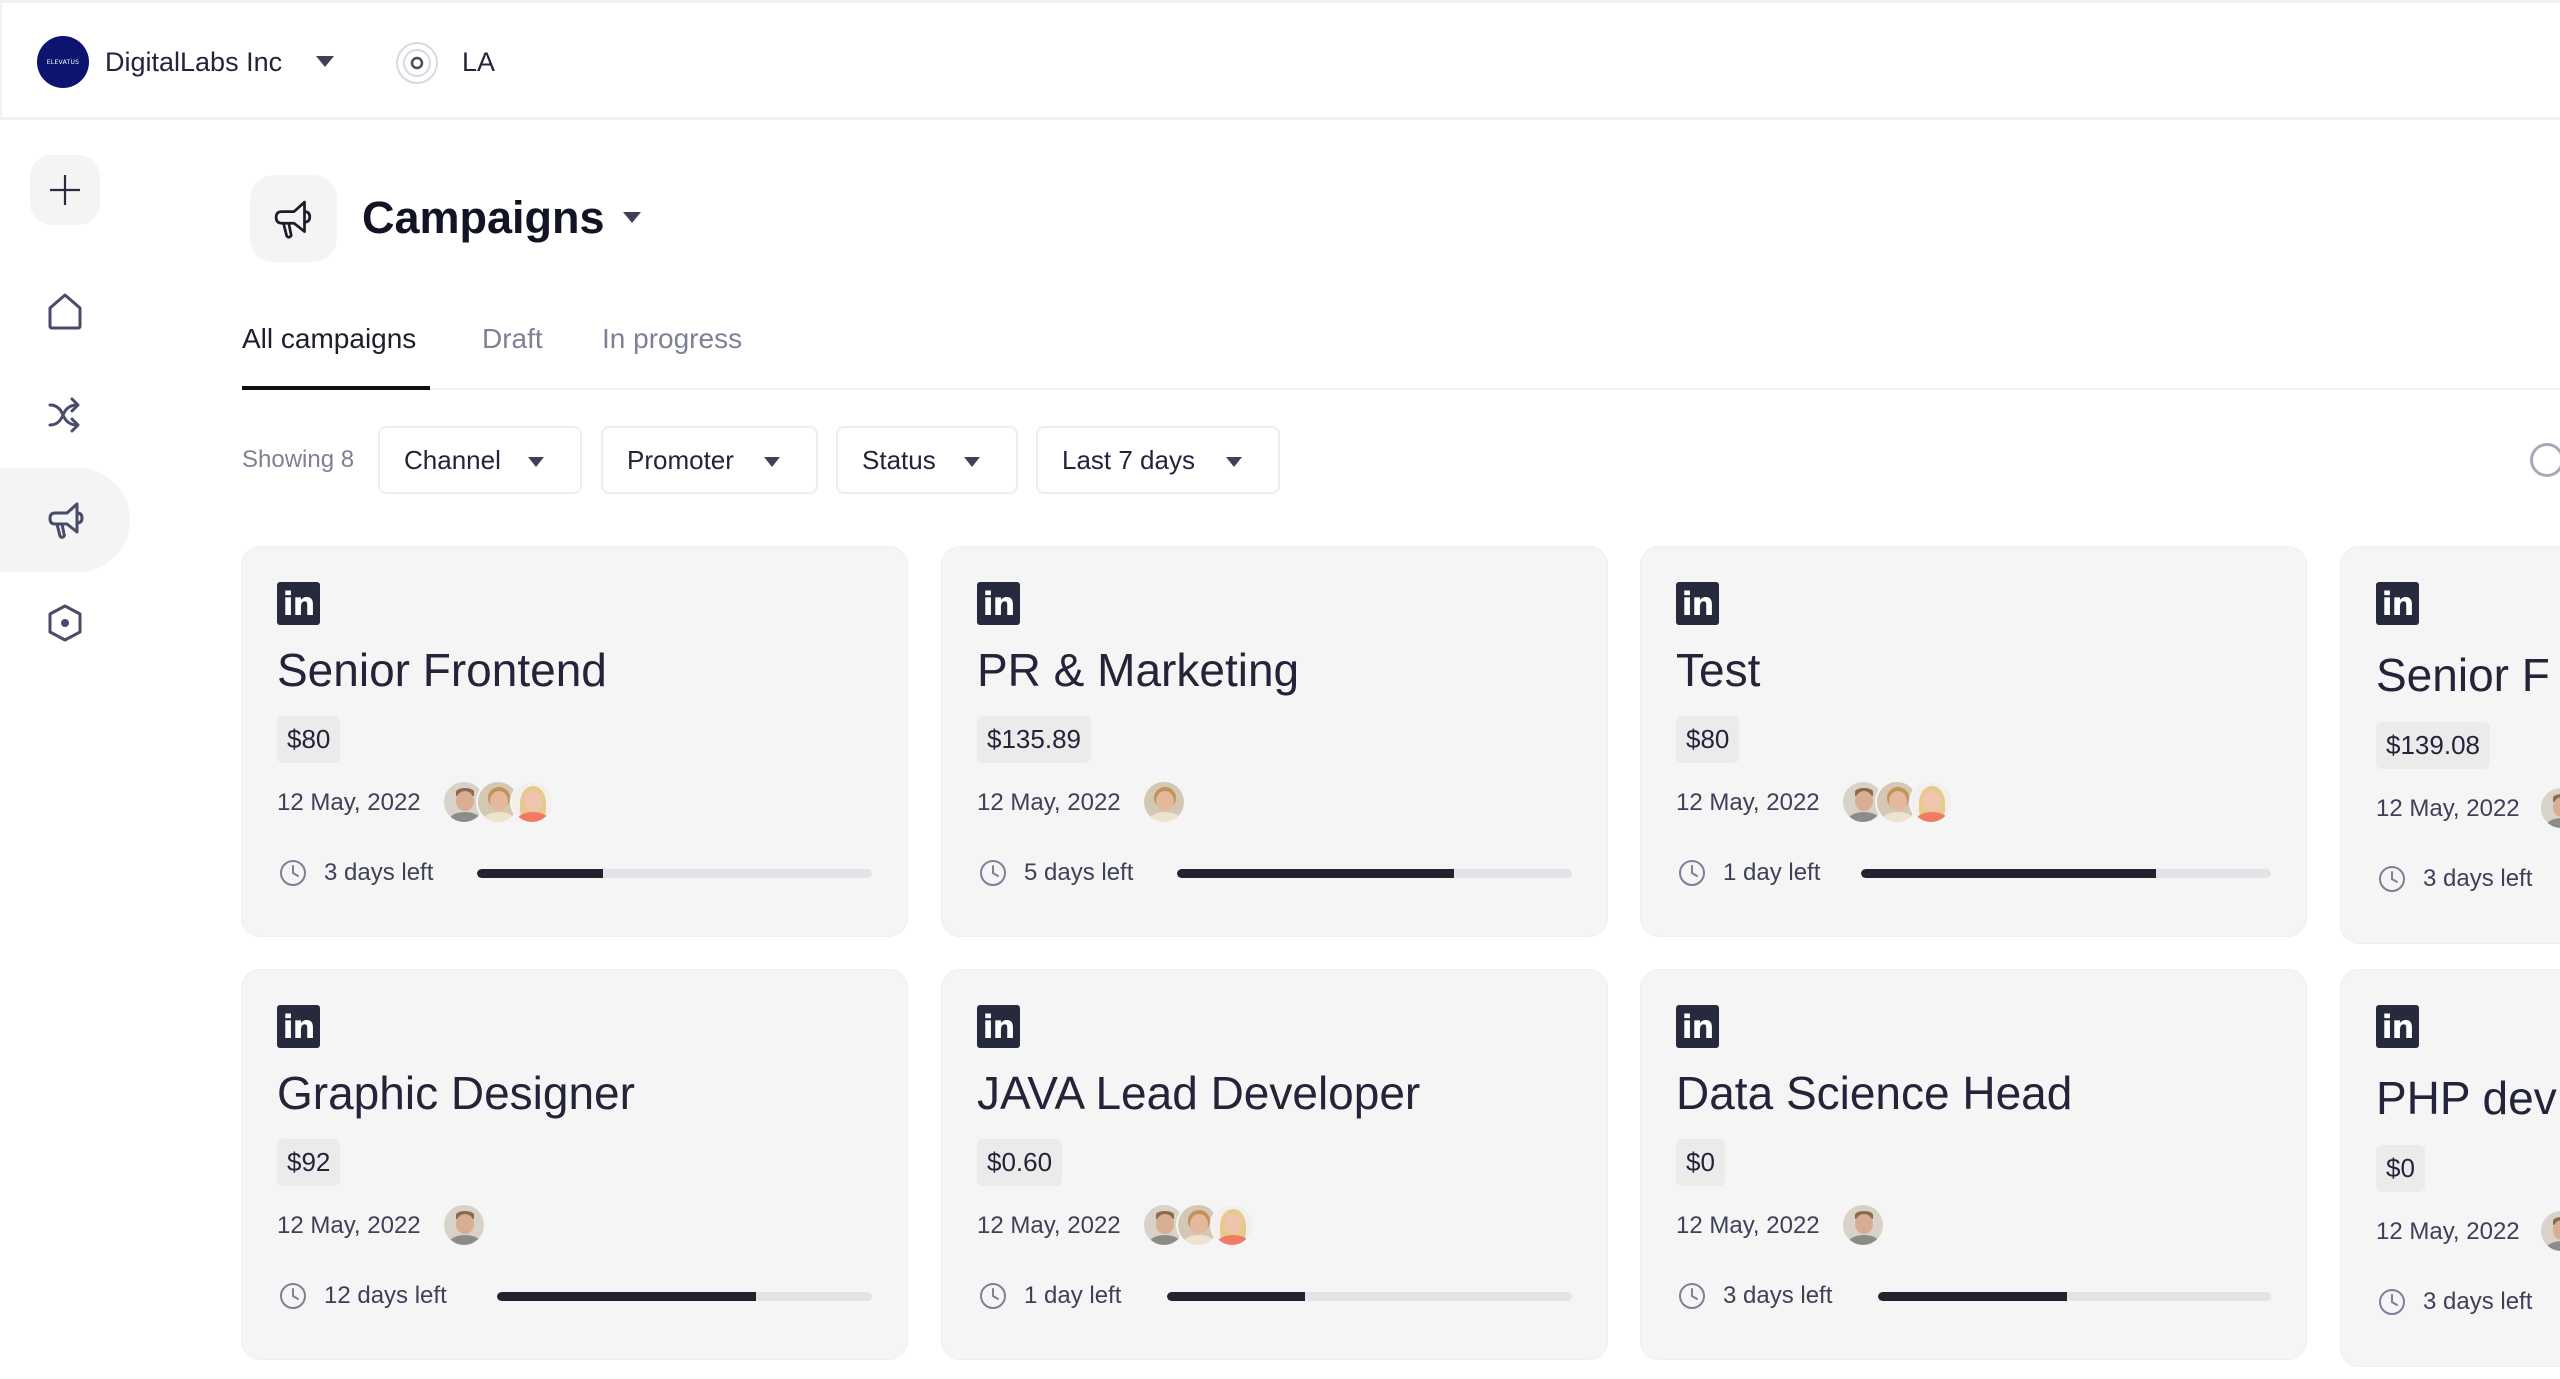 The height and width of the screenshot is (1379, 2560). What do you see at coordinates (1020, 1162) in the screenshot?
I see `campaign-budget: $0.60` at bounding box center [1020, 1162].